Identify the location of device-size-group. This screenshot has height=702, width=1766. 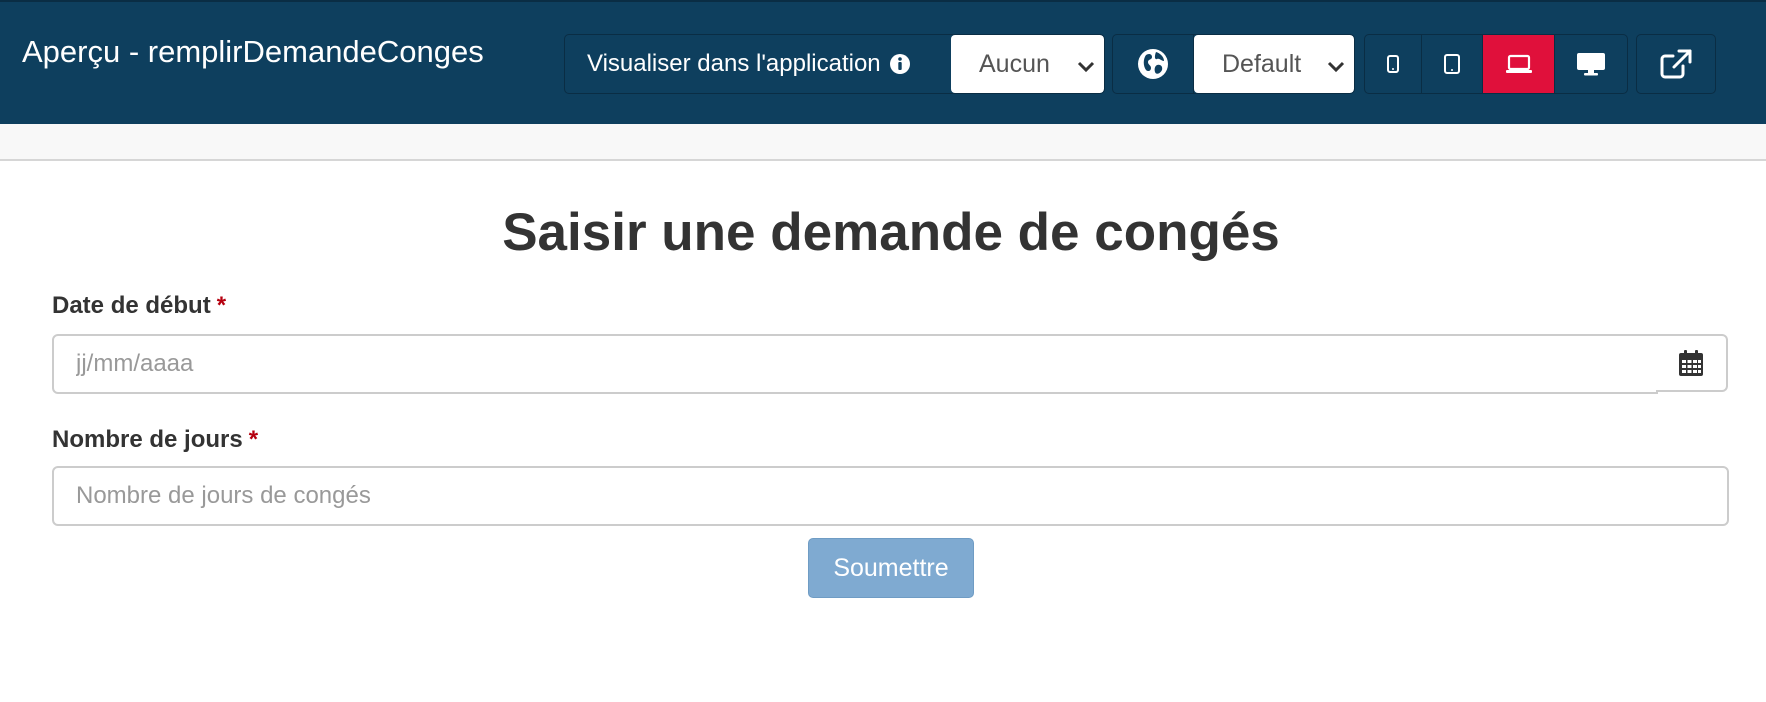
(1496, 64).